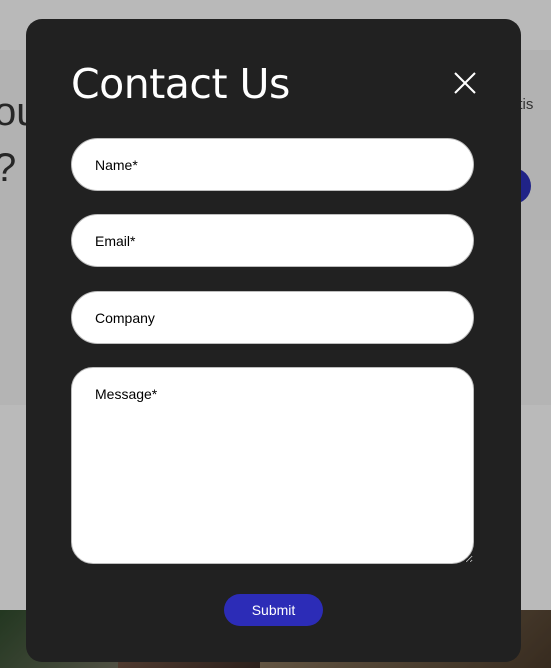 This screenshot has height=668, width=551. Describe the element at coordinates (272, 164) in the screenshot. I see `name-field` at that location.